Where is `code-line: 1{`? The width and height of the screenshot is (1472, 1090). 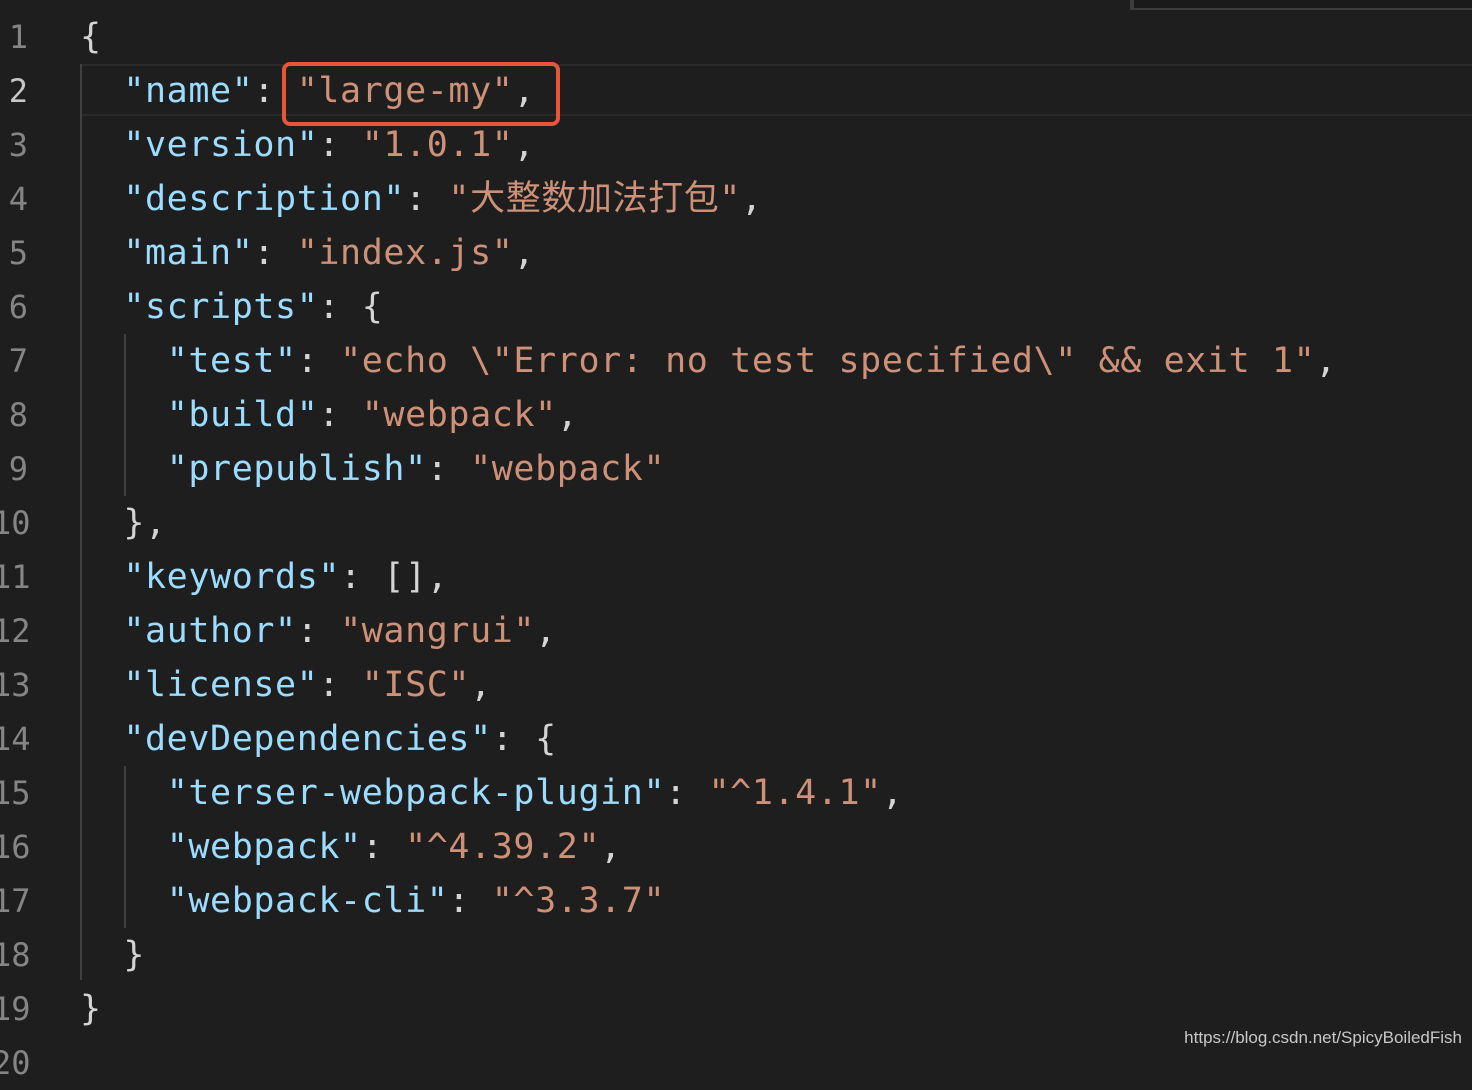
code-line: 1{ is located at coordinates (736, 37).